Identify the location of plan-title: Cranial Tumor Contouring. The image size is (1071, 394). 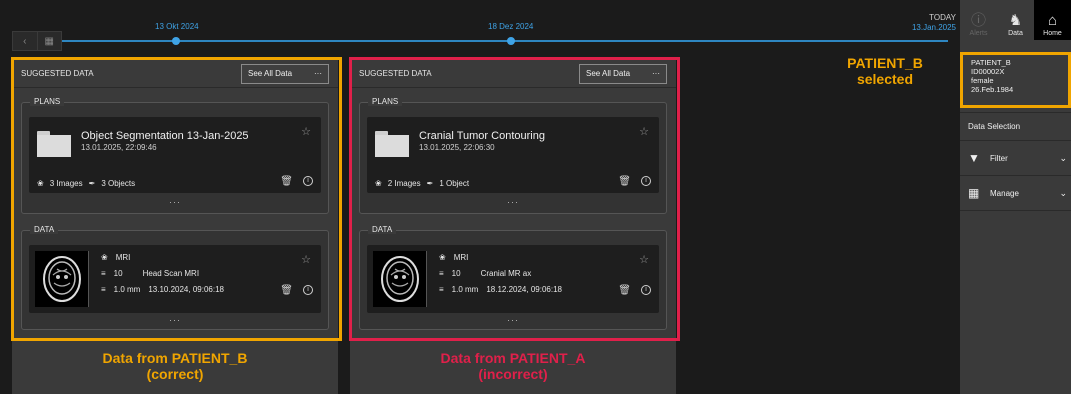
(482, 136).